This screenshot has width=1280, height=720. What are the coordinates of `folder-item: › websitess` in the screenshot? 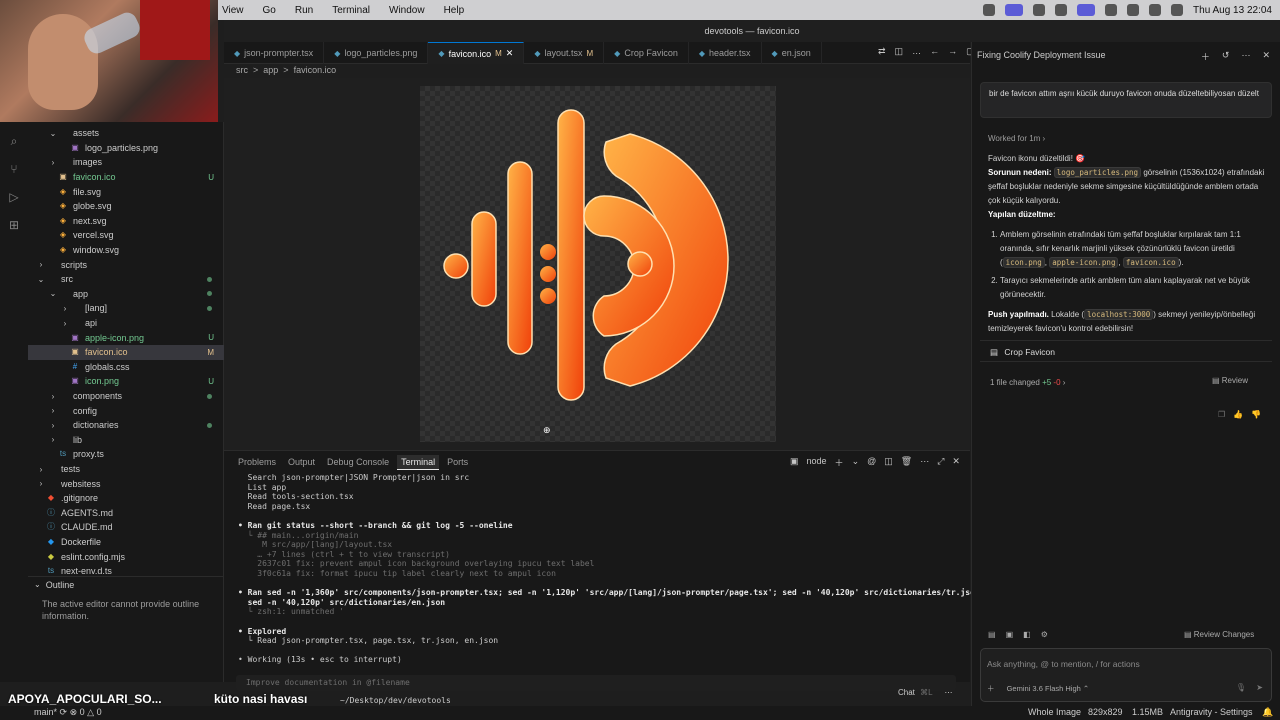 It's located at (126, 483).